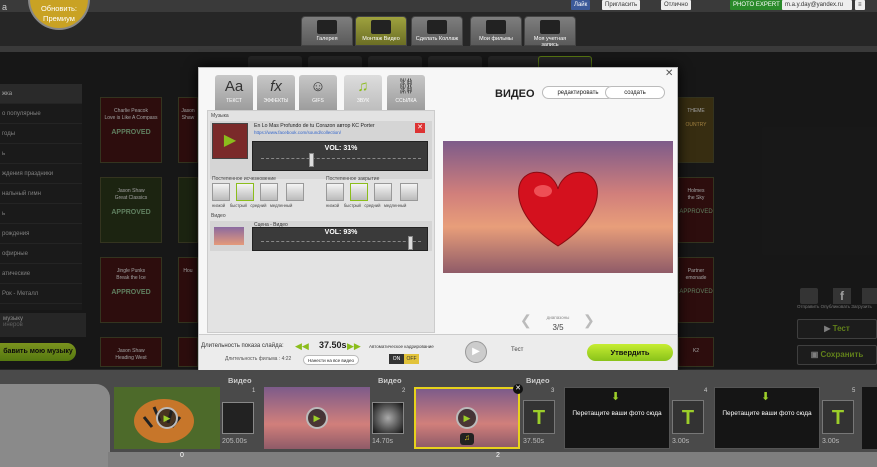 This screenshot has height=467, width=877. I want to click on tab-link: ⛓ ССЫЛКА, so click(406, 94).